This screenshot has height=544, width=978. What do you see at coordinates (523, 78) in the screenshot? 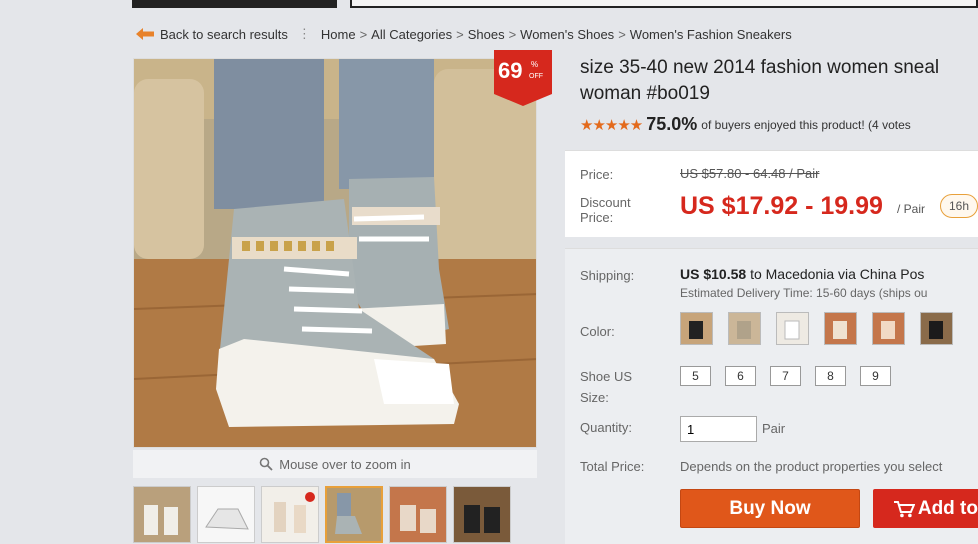
I see `discount-badge: 69 % OFF` at bounding box center [523, 78].